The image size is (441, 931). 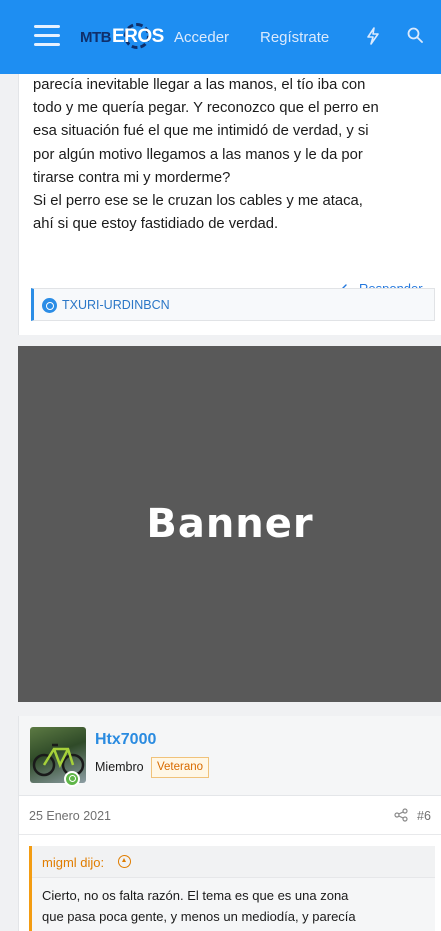 What do you see at coordinates (70, 816) in the screenshot?
I see `post-date-link: 25 Enero 2021` at bounding box center [70, 816].